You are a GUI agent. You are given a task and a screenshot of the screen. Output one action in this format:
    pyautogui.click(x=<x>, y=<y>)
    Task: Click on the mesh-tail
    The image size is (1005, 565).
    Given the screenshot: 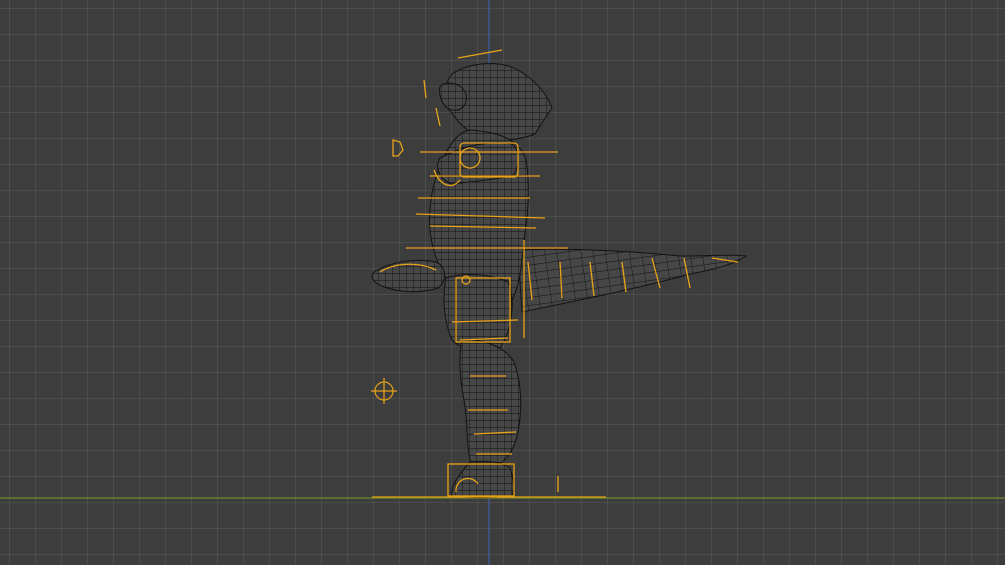 What is the action you would take?
    pyautogui.click(x=632, y=280)
    